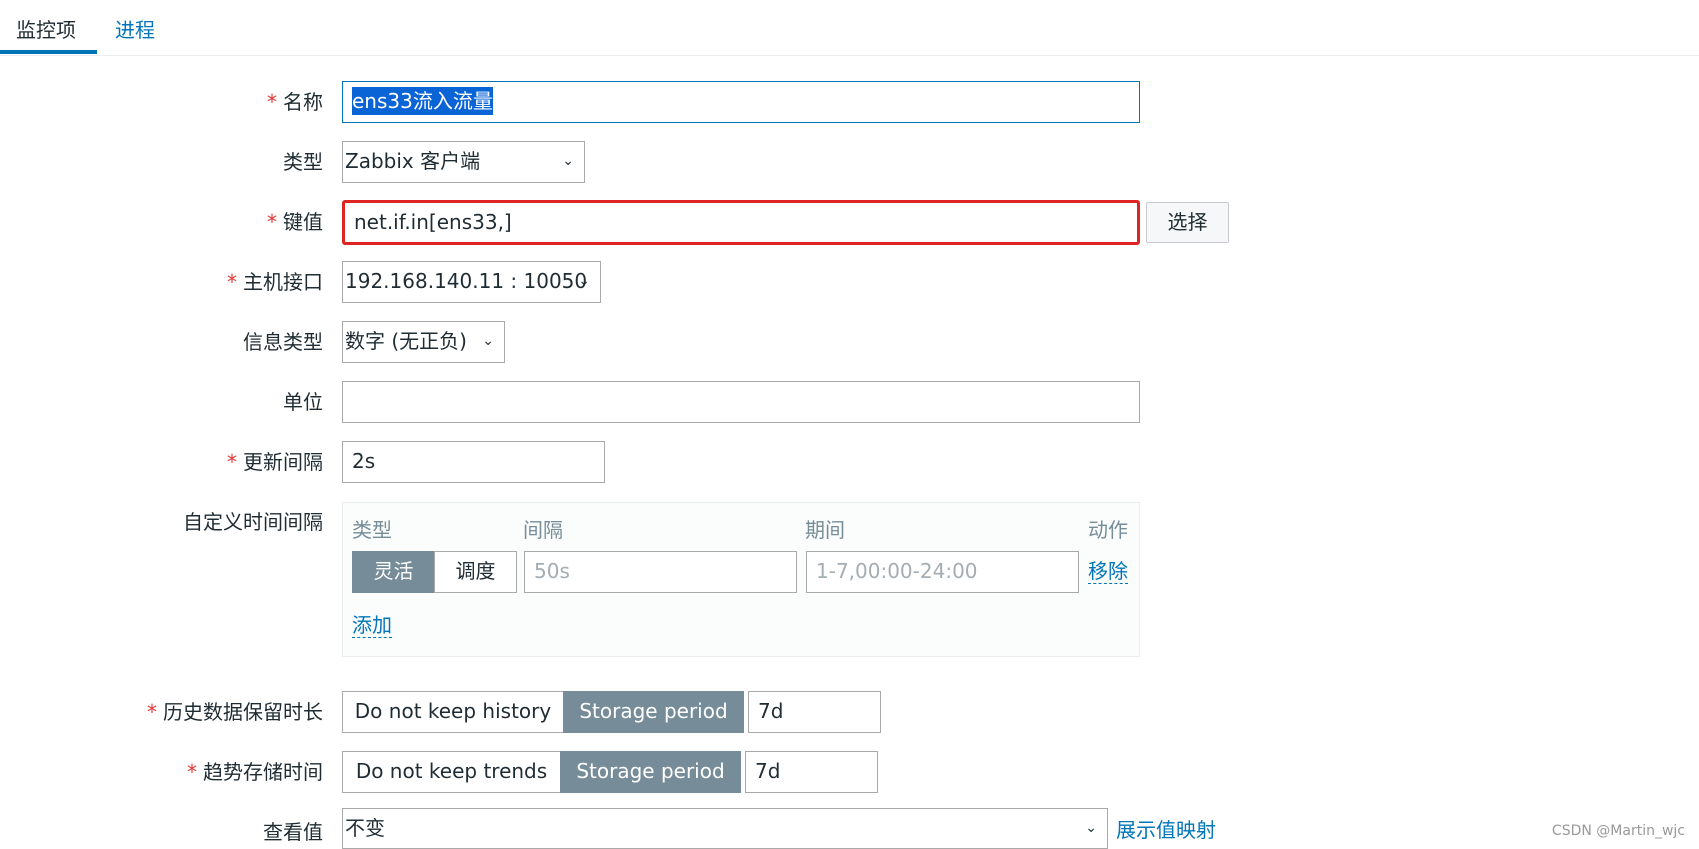 This screenshot has height=849, width=1699. What do you see at coordinates (365, 828) in the screenshot?
I see `value-map-value: 不变` at bounding box center [365, 828].